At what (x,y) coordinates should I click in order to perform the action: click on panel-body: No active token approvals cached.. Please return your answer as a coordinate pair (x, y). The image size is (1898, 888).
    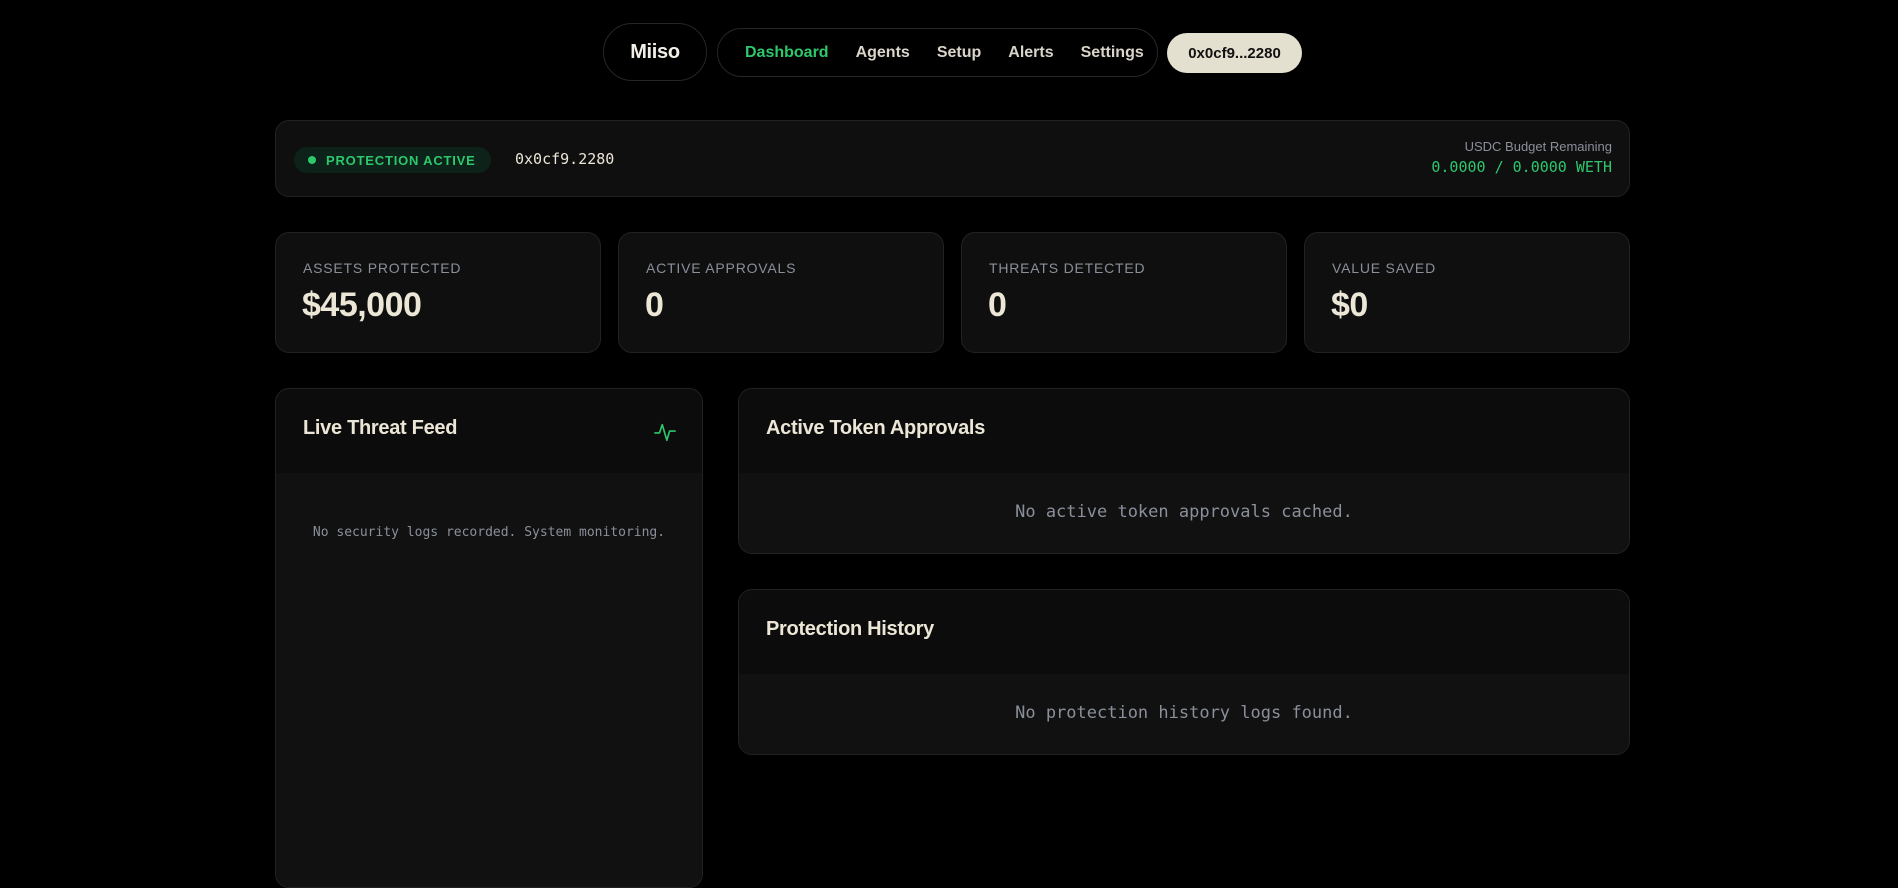
    Looking at the image, I should click on (1184, 513).